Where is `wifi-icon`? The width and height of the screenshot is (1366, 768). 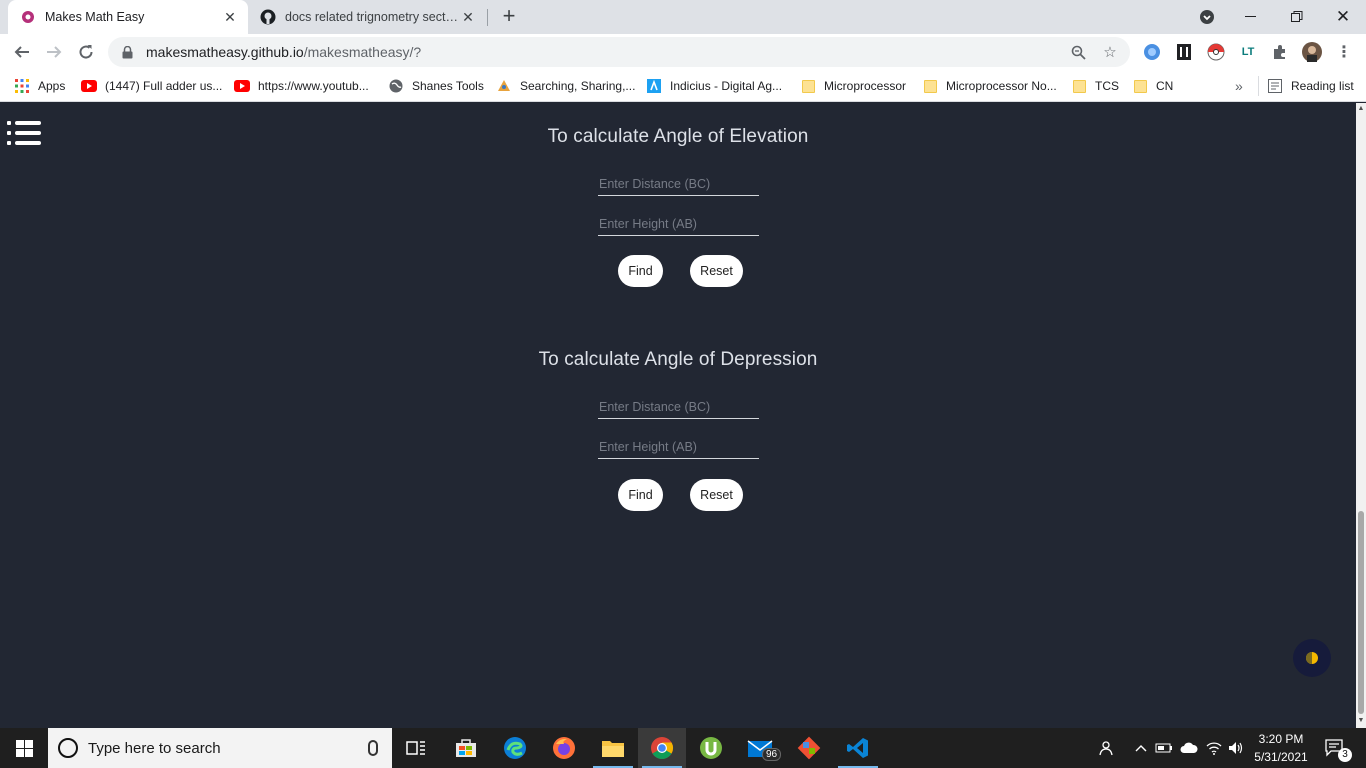 wifi-icon is located at coordinates (1214, 748).